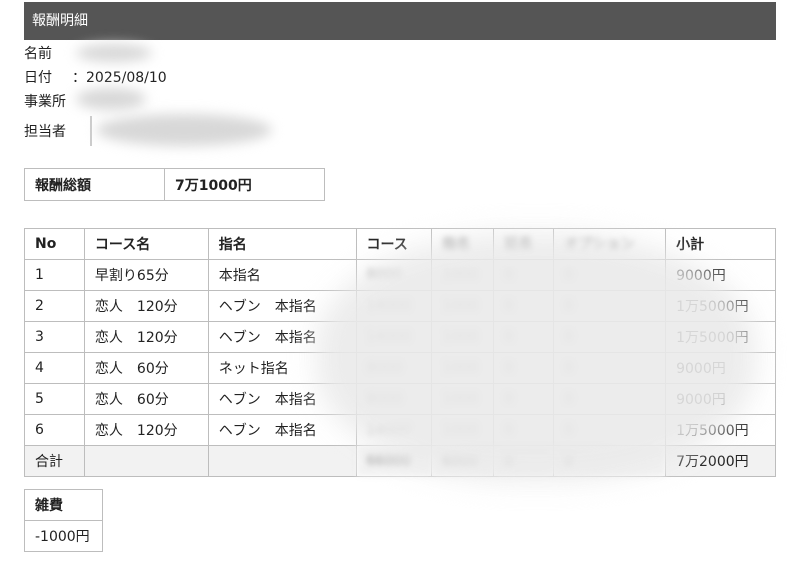  Describe the element at coordinates (282, 244) in the screenshot. I see `col-header: 指名` at that location.